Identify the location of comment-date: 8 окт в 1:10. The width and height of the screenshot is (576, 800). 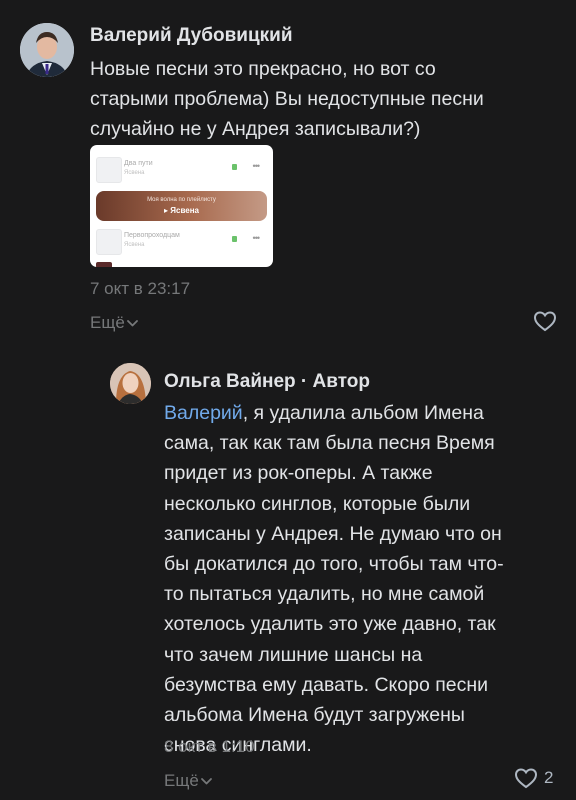
(209, 747).